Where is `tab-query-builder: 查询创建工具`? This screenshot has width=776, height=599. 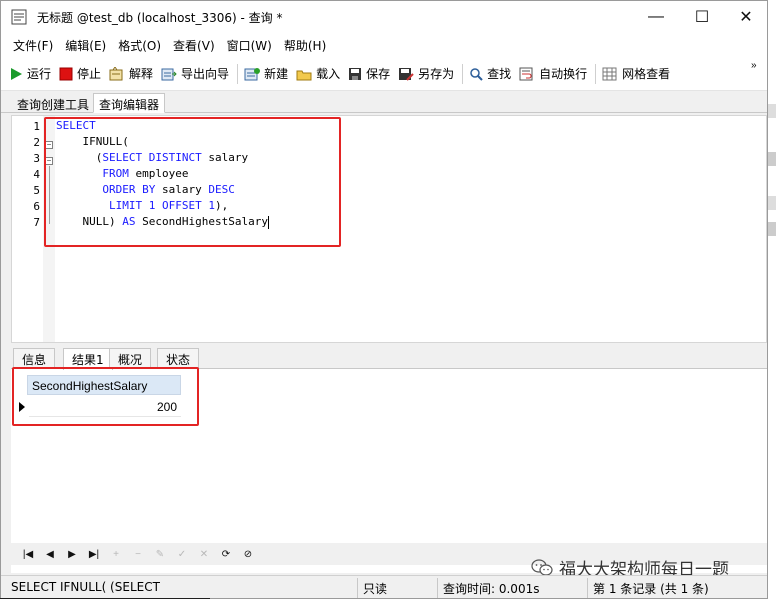
tab-query-builder: 查询创建工具 is located at coordinates (53, 103).